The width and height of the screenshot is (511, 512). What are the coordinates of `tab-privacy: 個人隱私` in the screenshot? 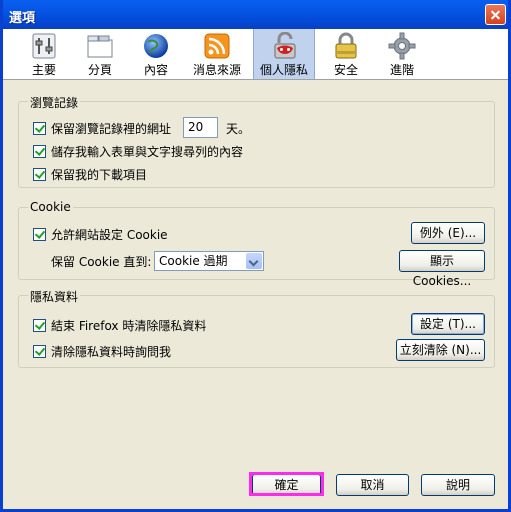 It's located at (284, 54).